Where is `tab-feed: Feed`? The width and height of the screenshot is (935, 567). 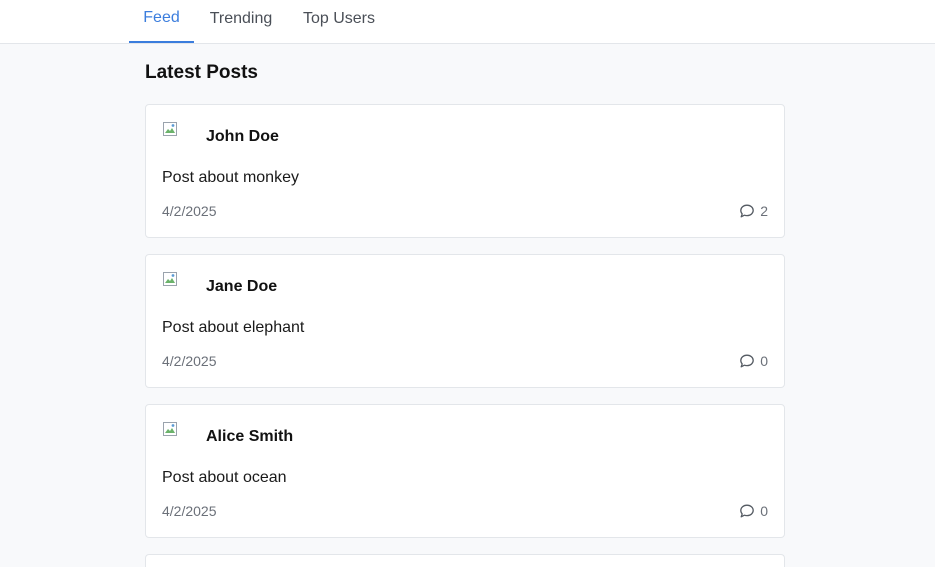
tab-feed: Feed is located at coordinates (161, 21).